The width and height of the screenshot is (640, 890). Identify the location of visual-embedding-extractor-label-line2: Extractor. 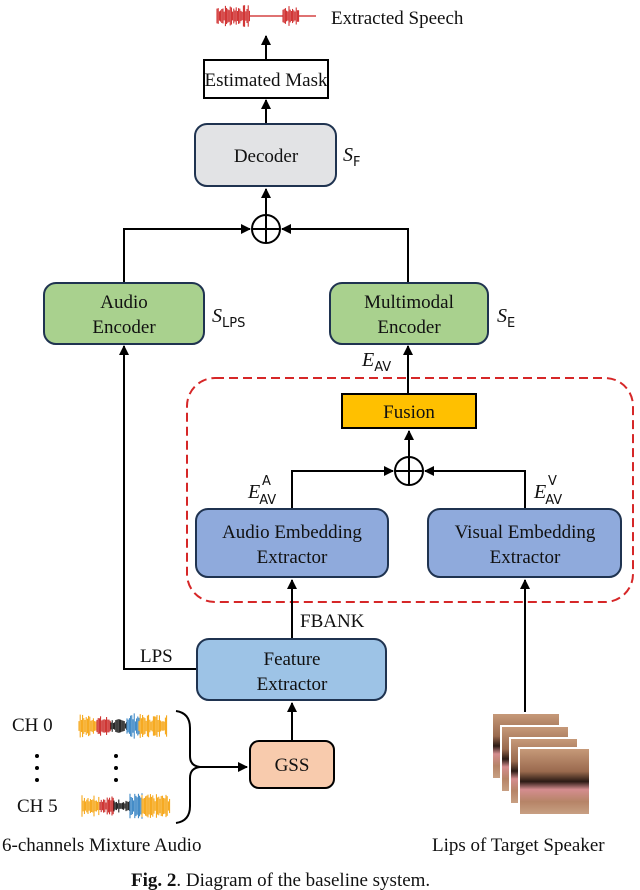
(525, 557).